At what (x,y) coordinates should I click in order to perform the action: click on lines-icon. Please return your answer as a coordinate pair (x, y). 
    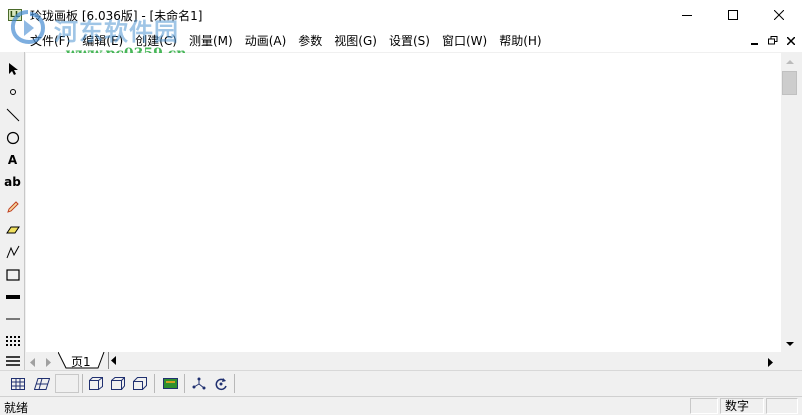
    Looking at the image, I should click on (12, 360).